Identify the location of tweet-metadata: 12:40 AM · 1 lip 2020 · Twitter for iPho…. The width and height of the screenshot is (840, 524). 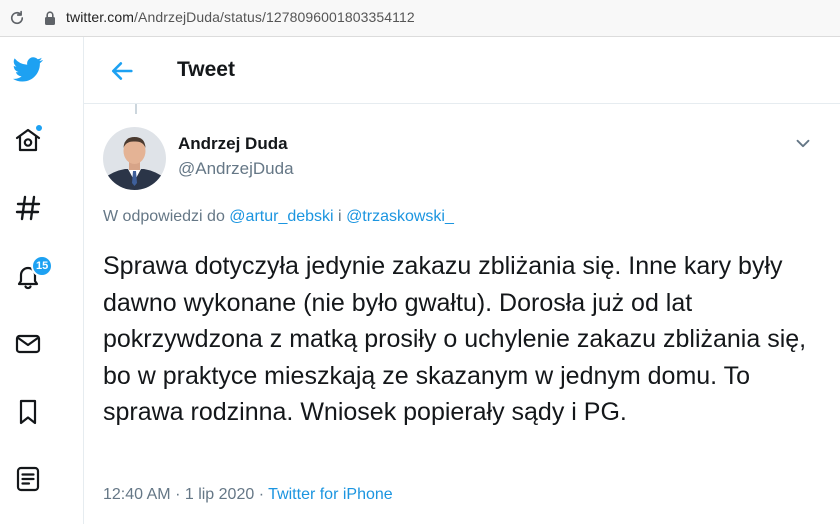
(248, 495).